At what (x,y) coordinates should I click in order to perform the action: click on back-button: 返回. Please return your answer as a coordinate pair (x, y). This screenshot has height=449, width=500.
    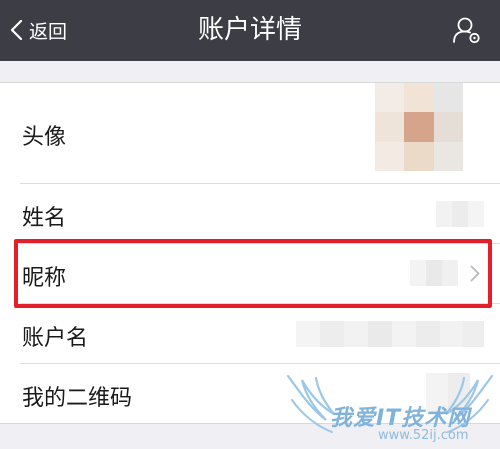
    Looking at the image, I should click on (38, 30).